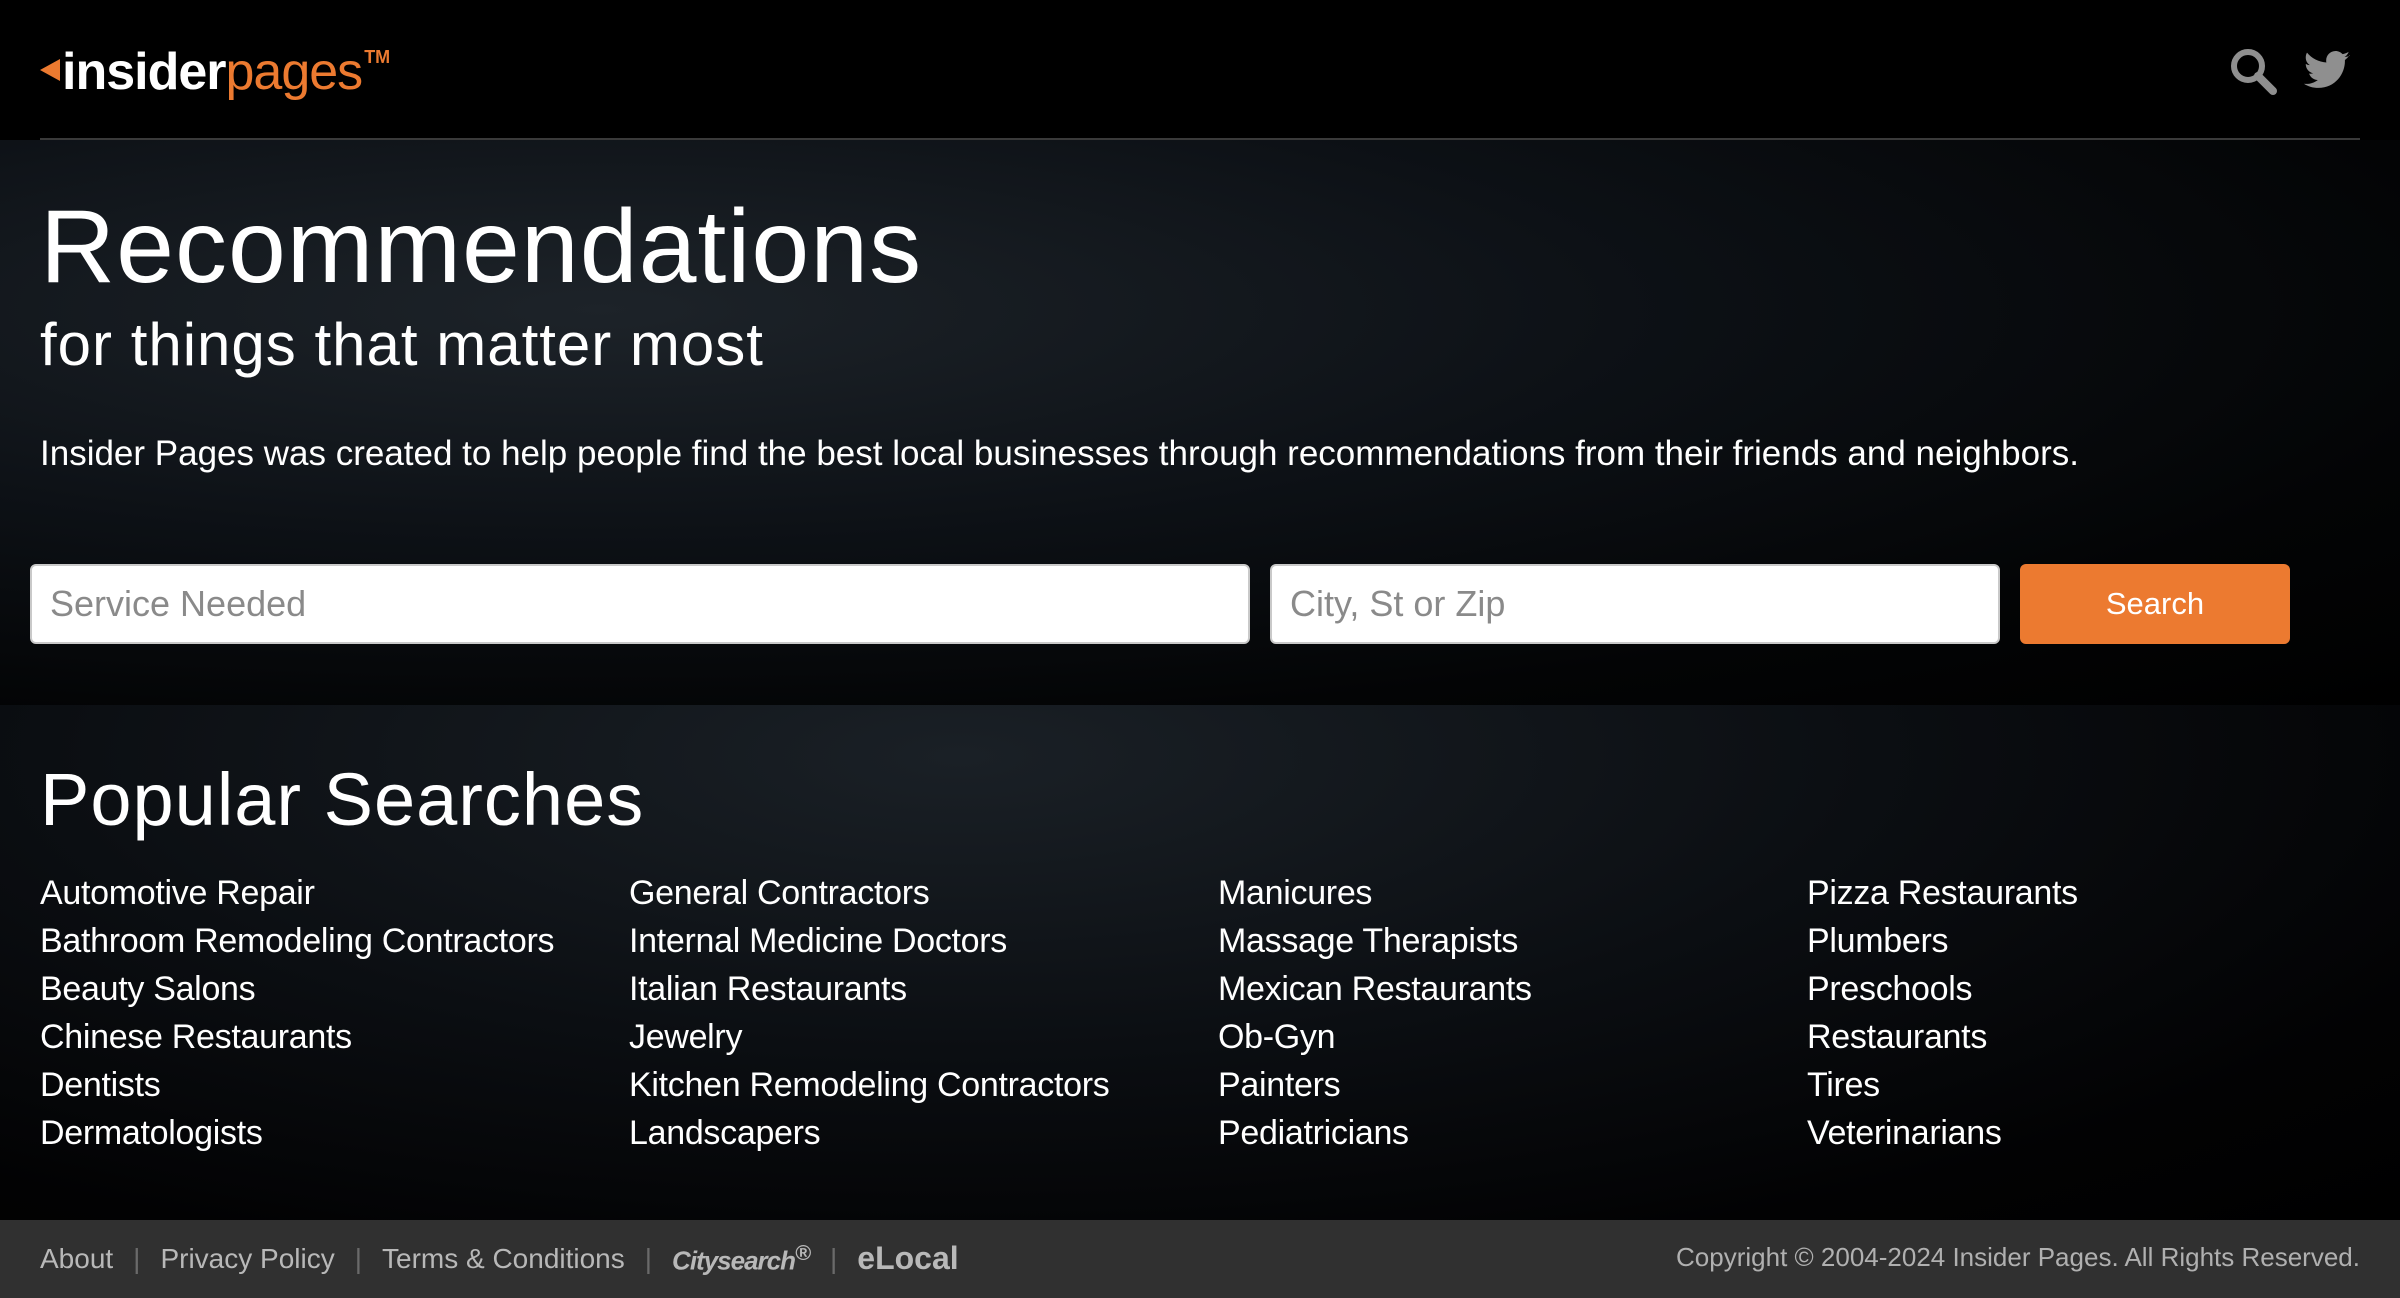 This screenshot has width=2400, height=1298. Describe the element at coordinates (818, 941) in the screenshot. I see `popular-link: Internal Medicine Doctors` at that location.